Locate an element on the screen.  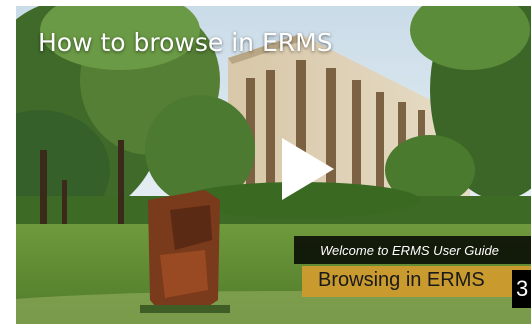
video-title: How to browse in ERMS is located at coordinates (185, 42).